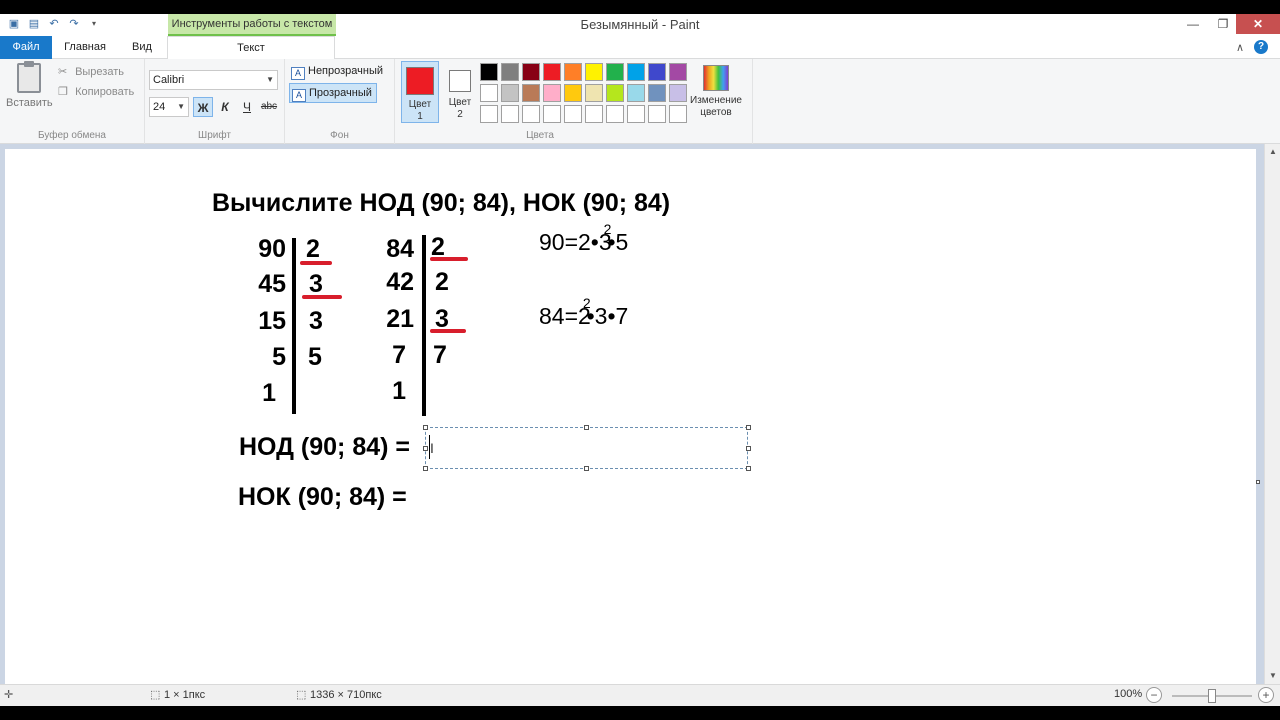 The width and height of the screenshot is (1280, 720). What do you see at coordinates (247, 107) in the screenshot?
I see `underline-button: Ч` at bounding box center [247, 107].